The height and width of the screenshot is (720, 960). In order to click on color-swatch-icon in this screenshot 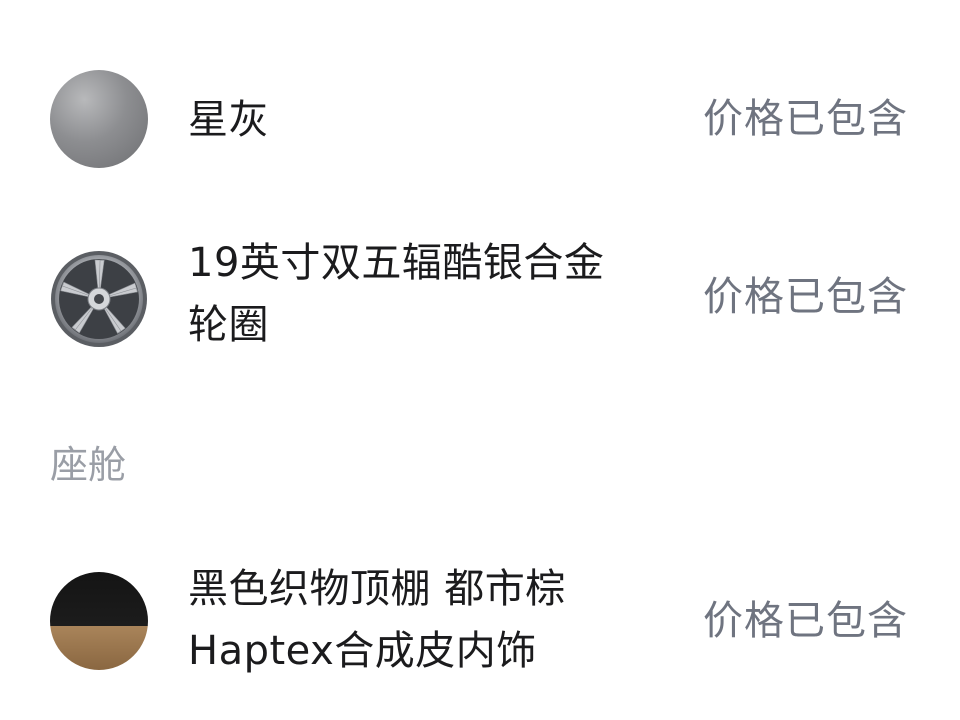, I will do `click(99, 119)`.